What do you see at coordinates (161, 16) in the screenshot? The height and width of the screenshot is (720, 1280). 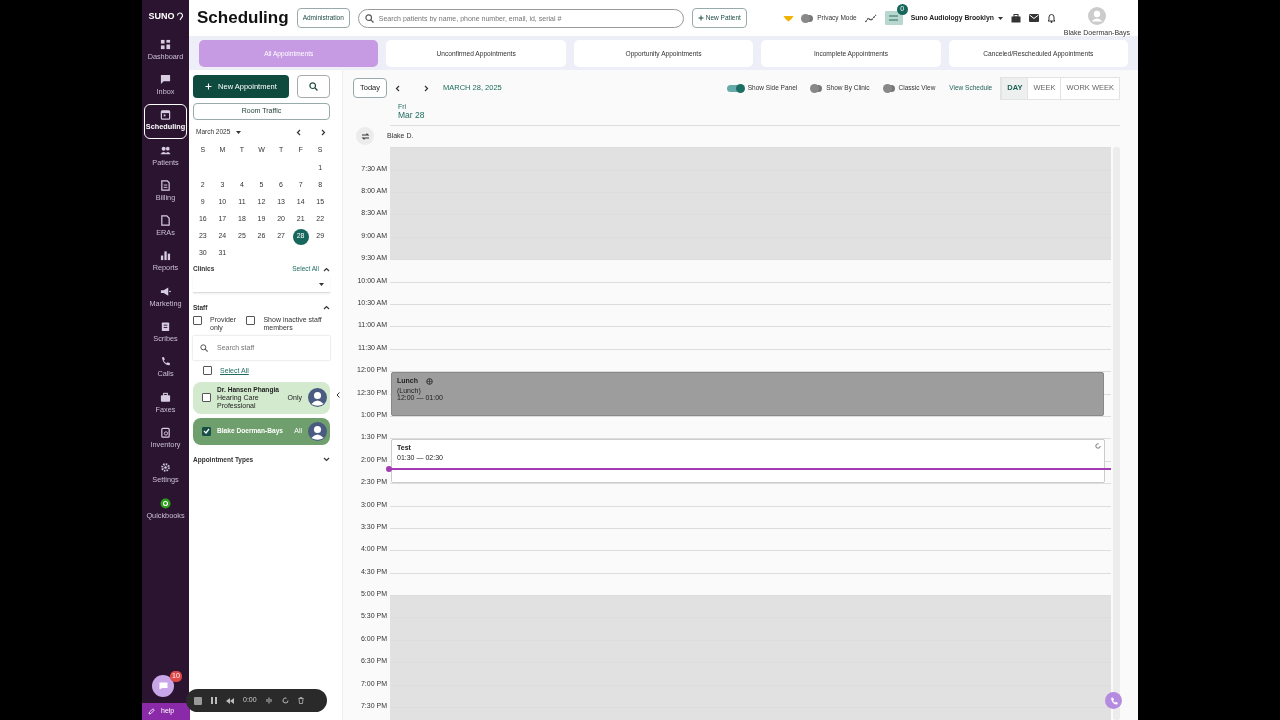 I see `logo-text: SUNO` at bounding box center [161, 16].